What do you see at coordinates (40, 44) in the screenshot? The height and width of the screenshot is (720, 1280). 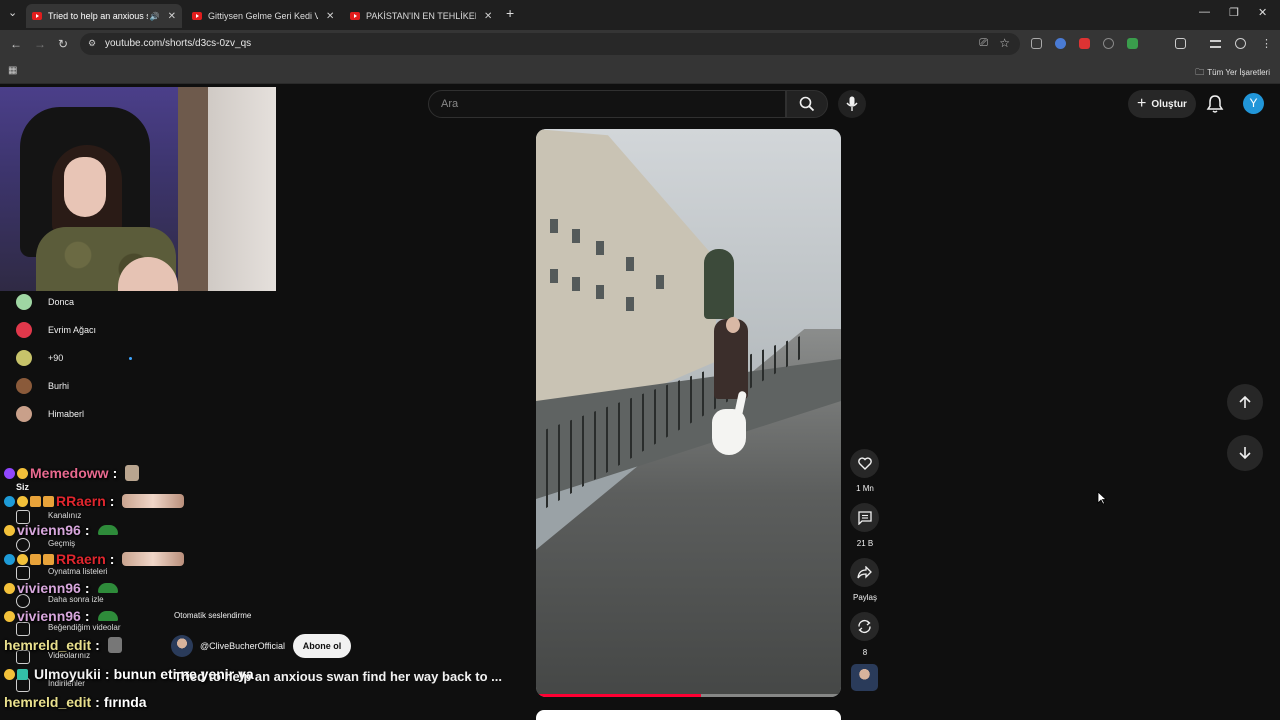 I see `forward-icon: →` at bounding box center [40, 44].